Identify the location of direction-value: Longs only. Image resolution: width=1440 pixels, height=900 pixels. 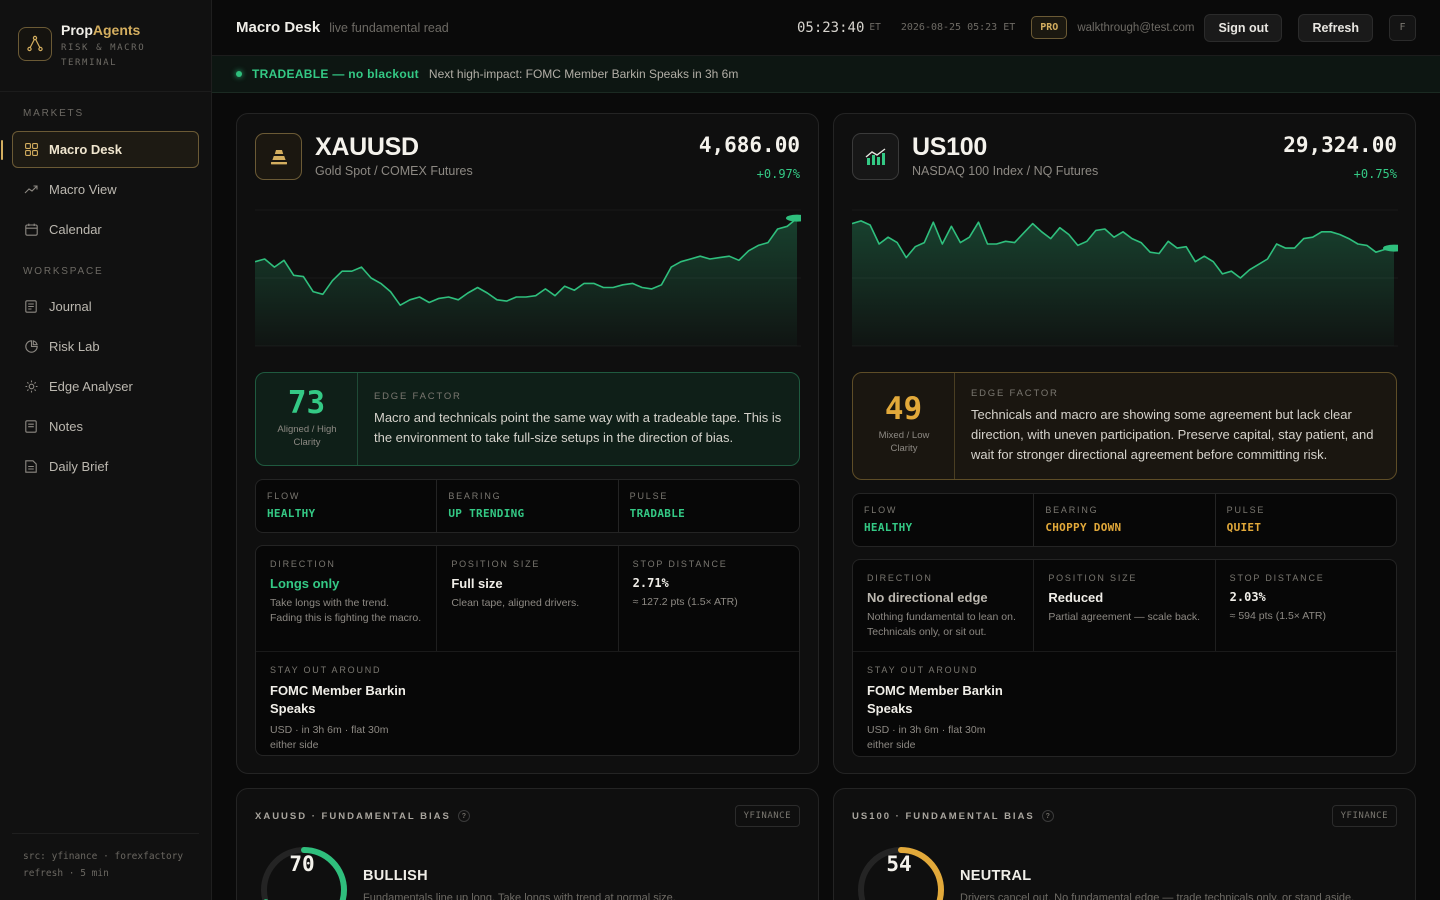
(305, 583).